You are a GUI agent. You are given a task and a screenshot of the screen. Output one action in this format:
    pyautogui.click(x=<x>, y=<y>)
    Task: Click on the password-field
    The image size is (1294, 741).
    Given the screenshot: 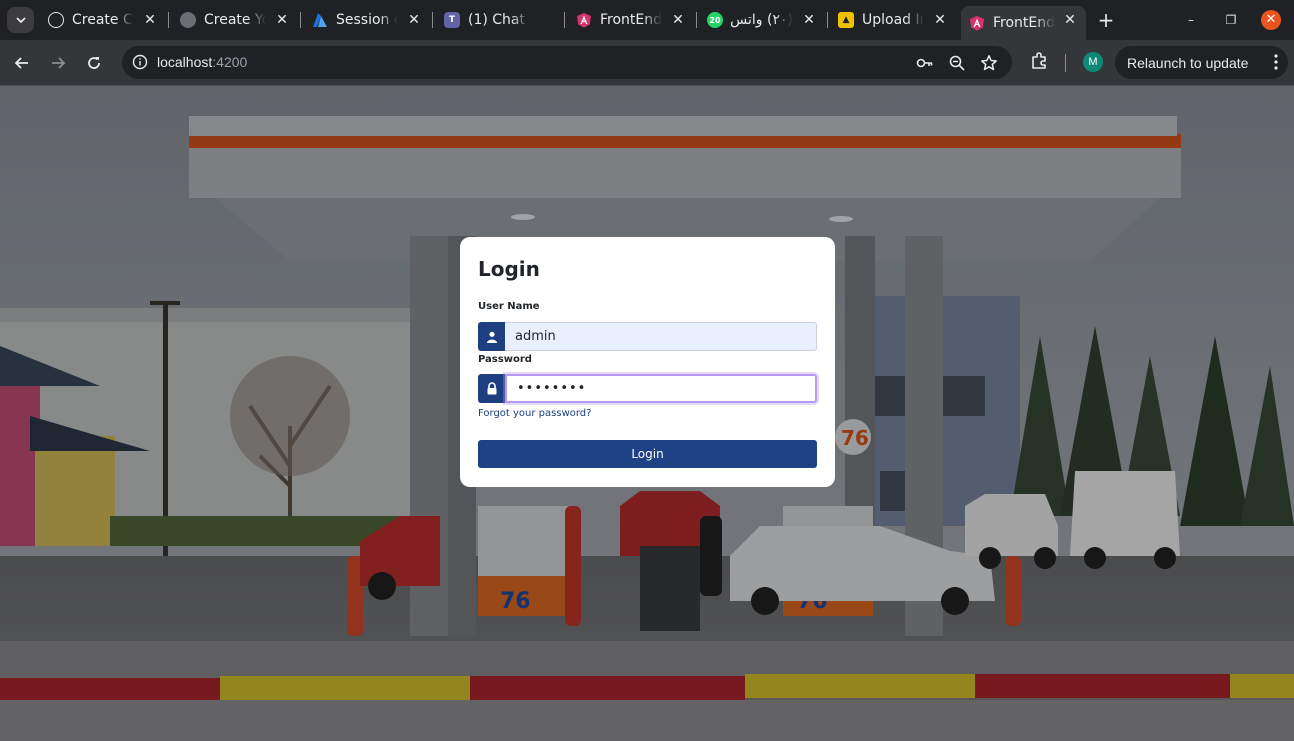 What is the action you would take?
    pyautogui.click(x=647, y=388)
    